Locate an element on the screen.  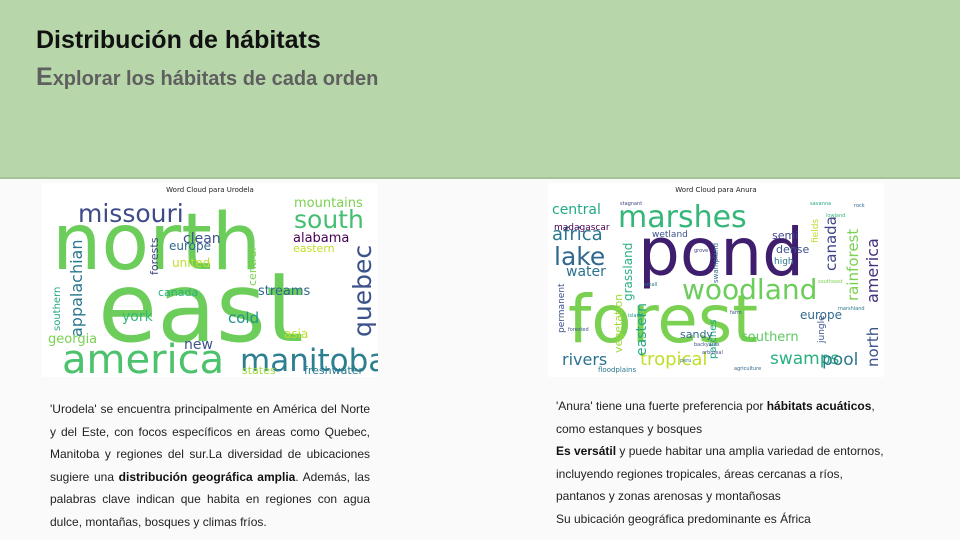
cloud-word: semi is located at coordinates (785, 235).